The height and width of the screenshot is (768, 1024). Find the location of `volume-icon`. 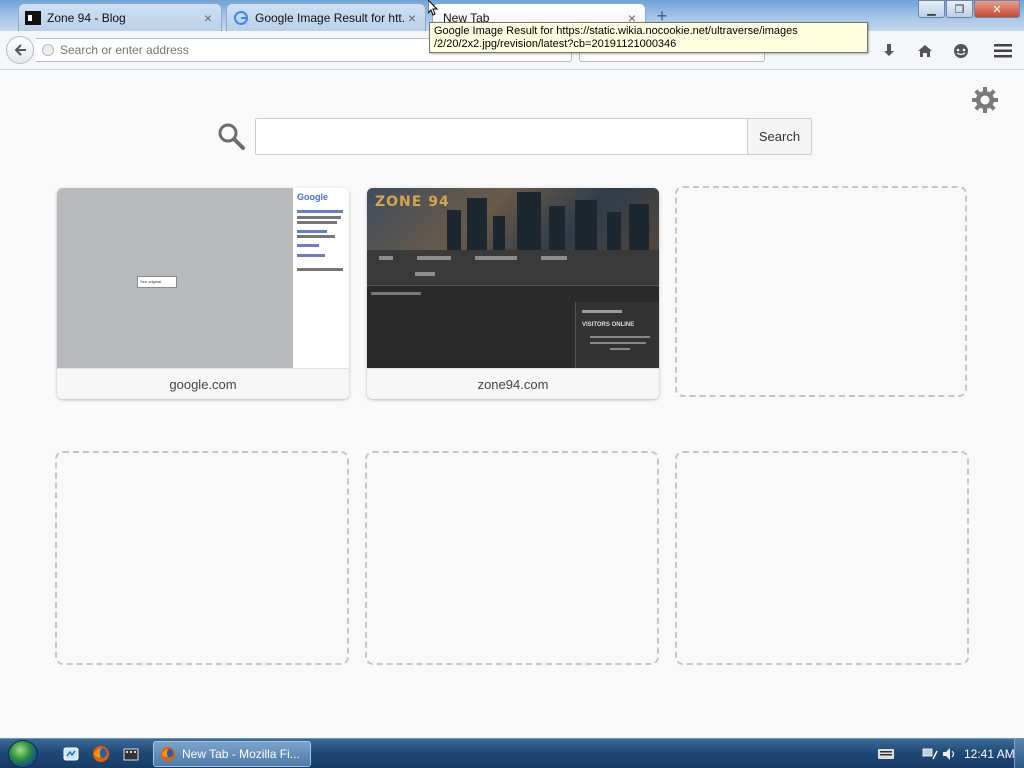

volume-icon is located at coordinates (950, 754).